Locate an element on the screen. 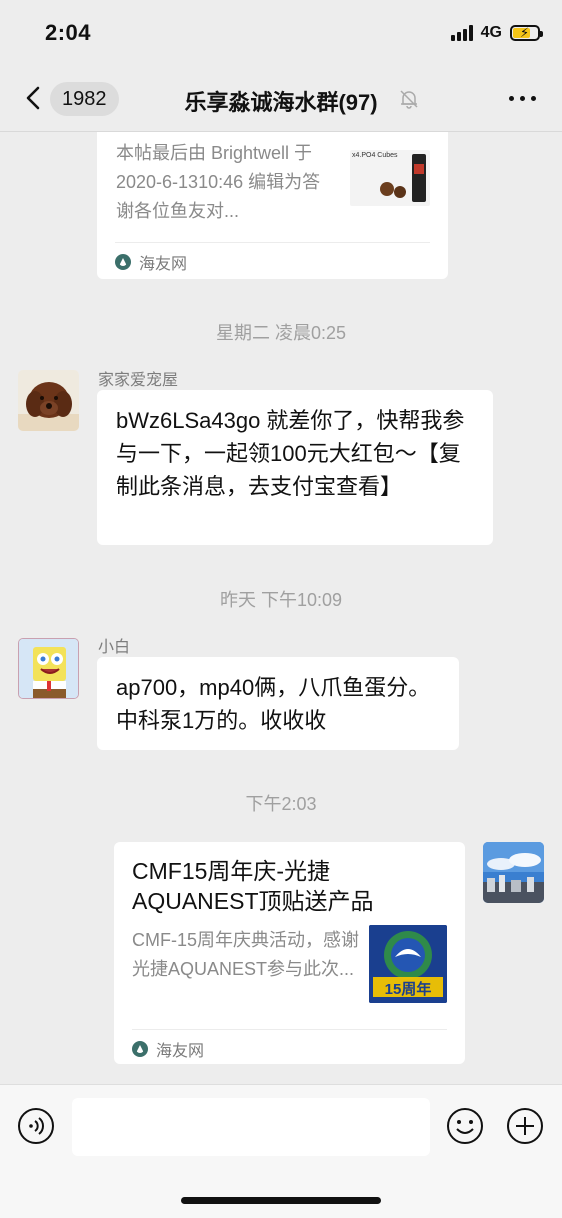 This screenshot has height=1218, width=562. spongebob-avatar-image is located at coordinates (48, 668).